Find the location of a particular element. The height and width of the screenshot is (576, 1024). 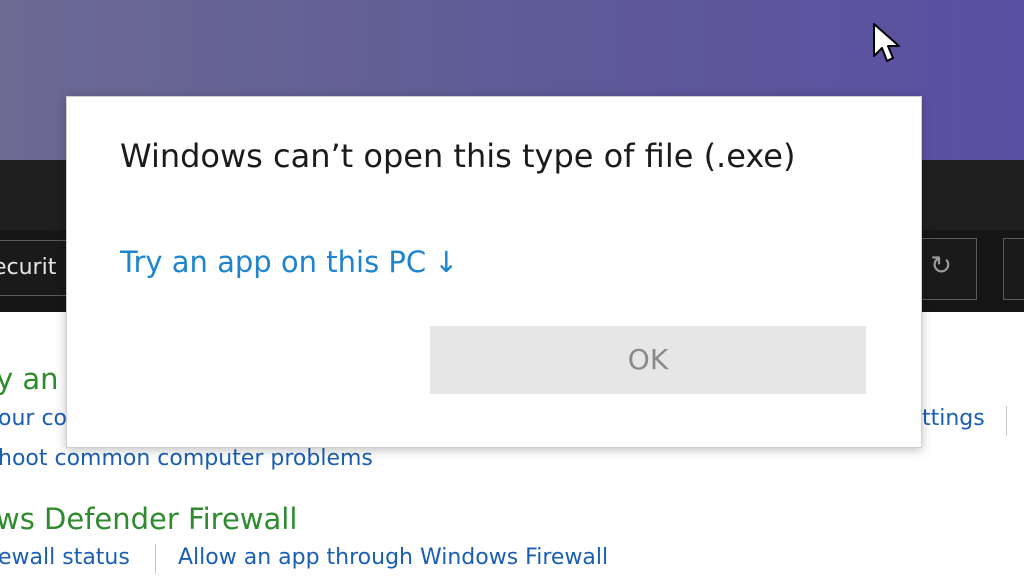

mouse-cursor-icon is located at coordinates (886, 42).